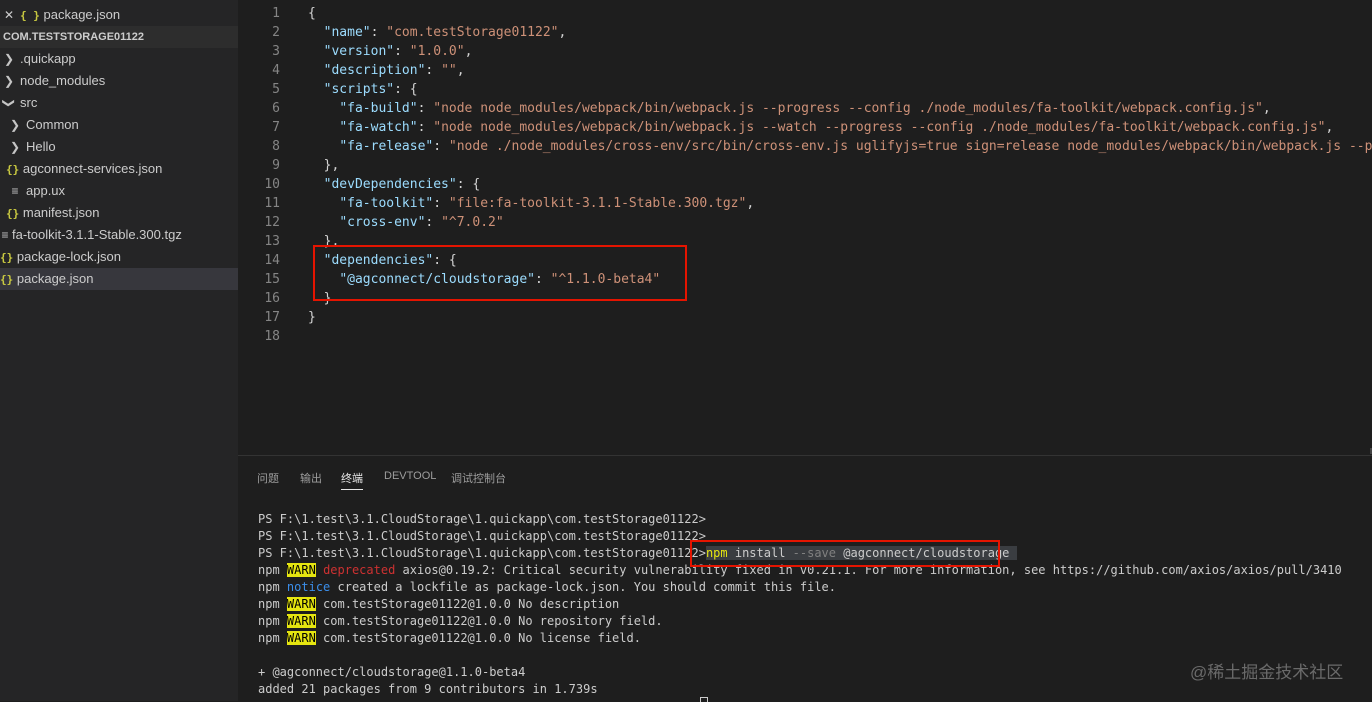 This screenshot has height=702, width=1372. Describe the element at coordinates (311, 478) in the screenshot. I see `tab-output: 输出` at that location.